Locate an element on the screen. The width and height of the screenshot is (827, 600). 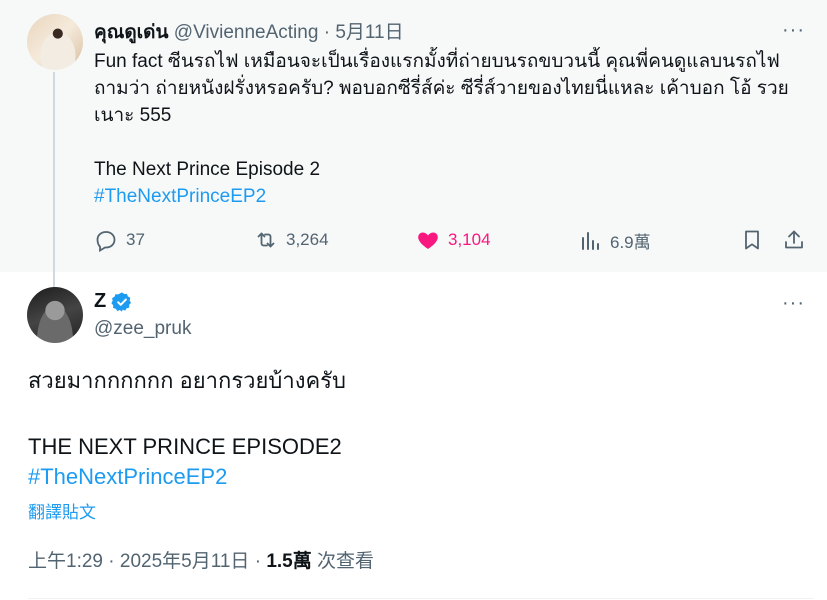
reply-count: 37 is located at coordinates (135, 239).